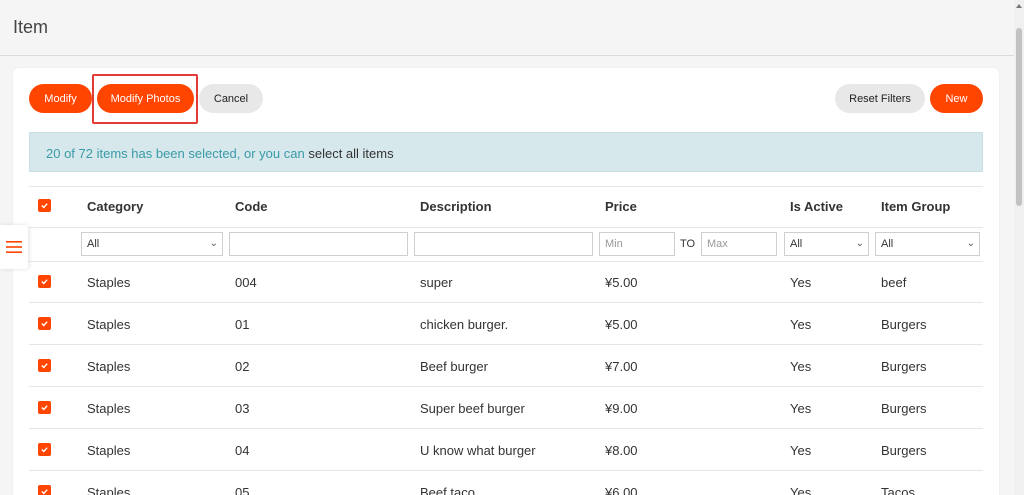 Image resolution: width=1024 pixels, height=495 pixels. I want to click on cell-price: ¥6.00, so click(621, 490).